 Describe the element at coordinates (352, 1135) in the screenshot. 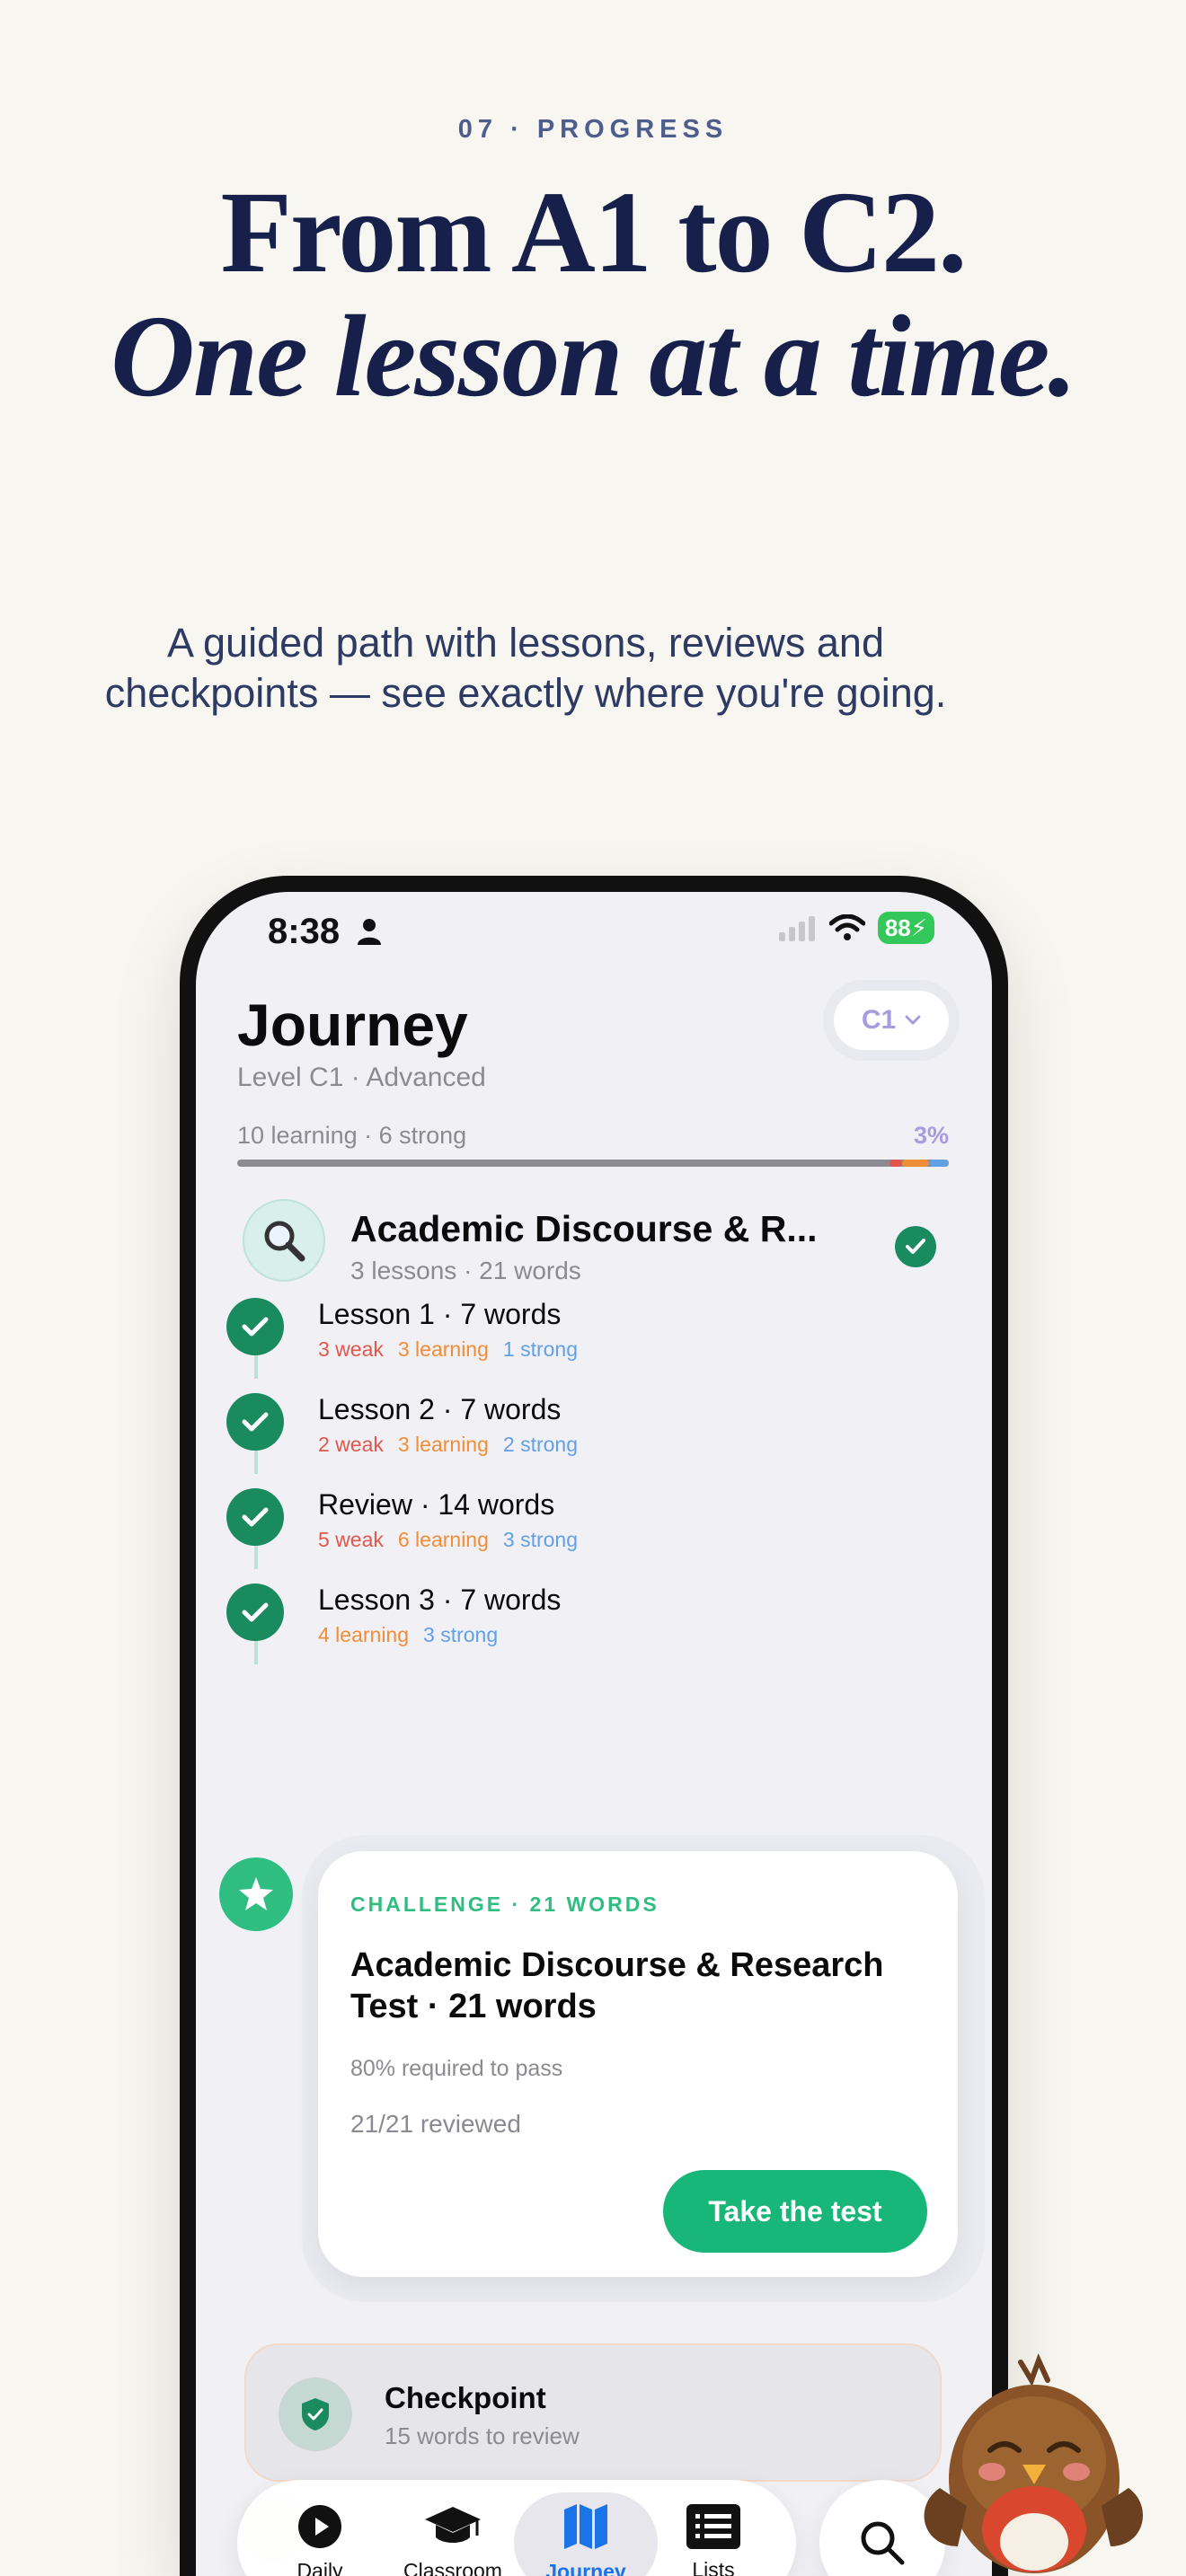

I see `progress-summary: 10 learning · 6 strong` at that location.